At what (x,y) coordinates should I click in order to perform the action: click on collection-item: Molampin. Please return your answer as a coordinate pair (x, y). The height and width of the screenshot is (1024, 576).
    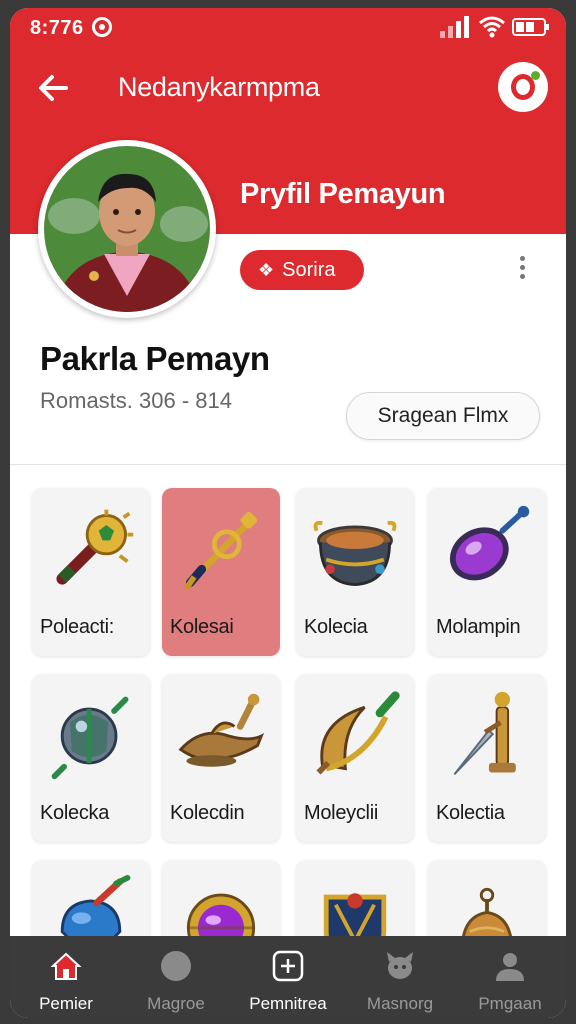
    Looking at the image, I should click on (487, 572).